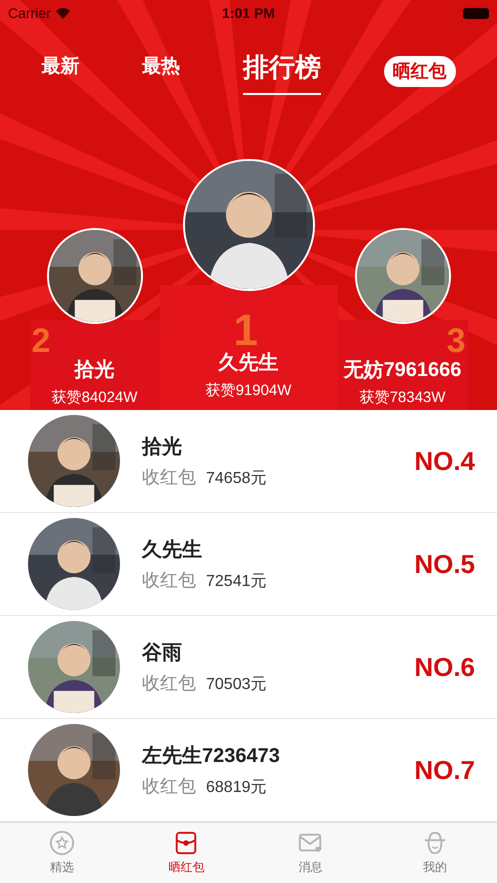  What do you see at coordinates (248, 13) in the screenshot?
I see `status-time: 1:01 PM` at bounding box center [248, 13].